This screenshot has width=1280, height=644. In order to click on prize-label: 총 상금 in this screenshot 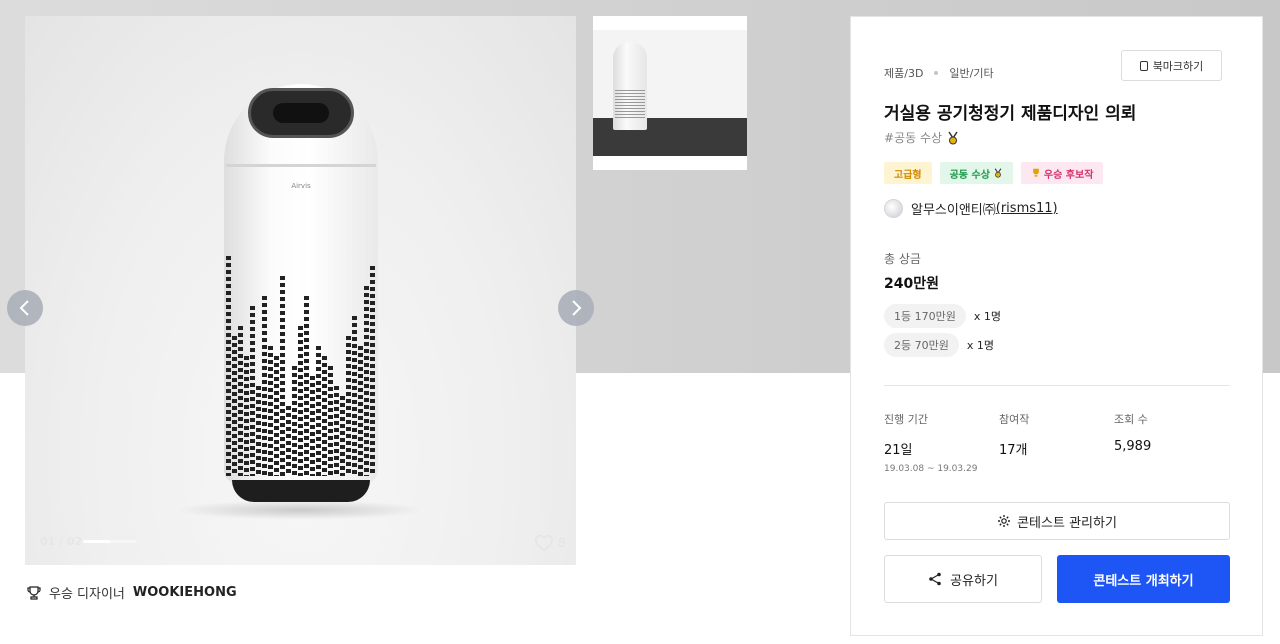, I will do `click(902, 259)`.